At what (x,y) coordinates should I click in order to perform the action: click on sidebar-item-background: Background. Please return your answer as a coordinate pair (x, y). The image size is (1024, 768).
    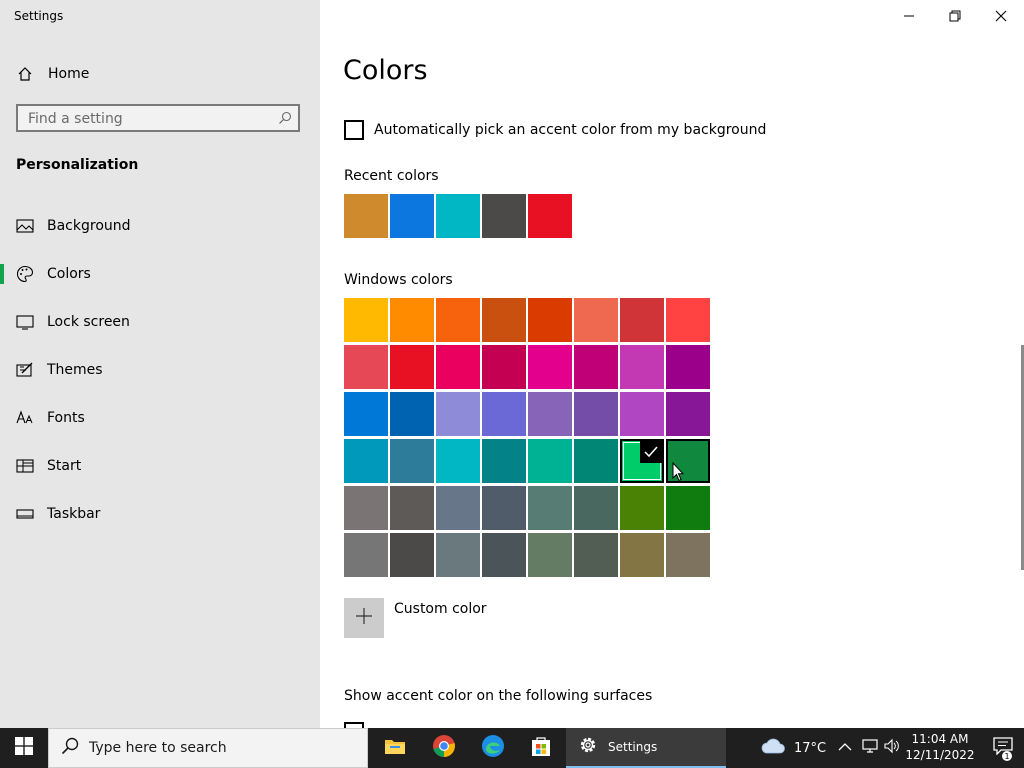
    Looking at the image, I should click on (160, 226).